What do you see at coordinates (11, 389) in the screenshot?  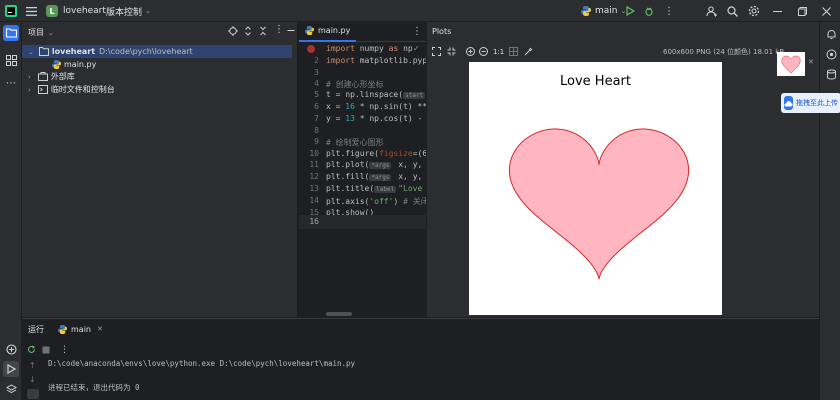 I see `layers-icon` at bounding box center [11, 389].